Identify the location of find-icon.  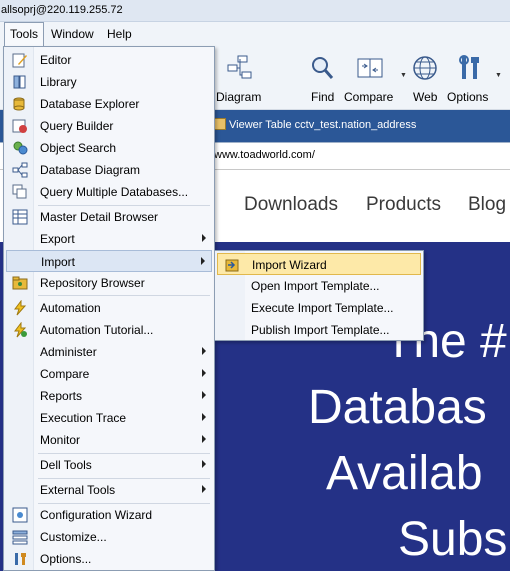
(323, 68).